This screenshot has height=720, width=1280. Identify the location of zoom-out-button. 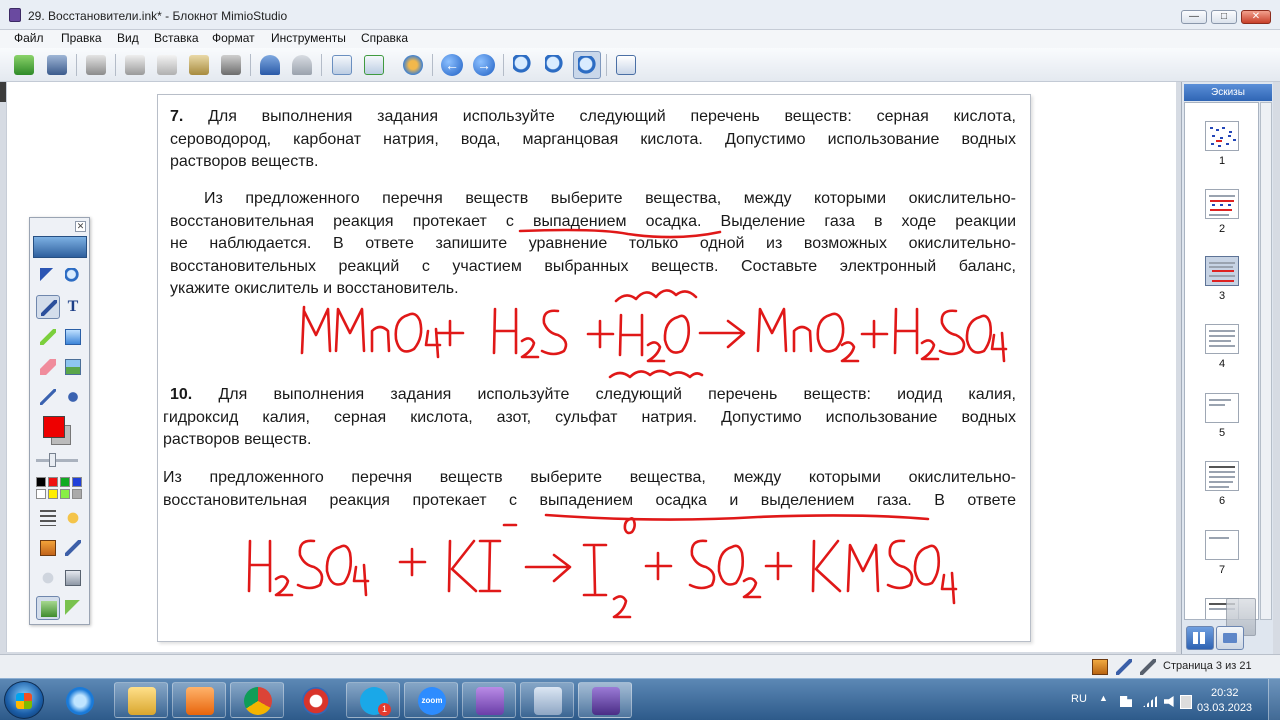
(555, 65).